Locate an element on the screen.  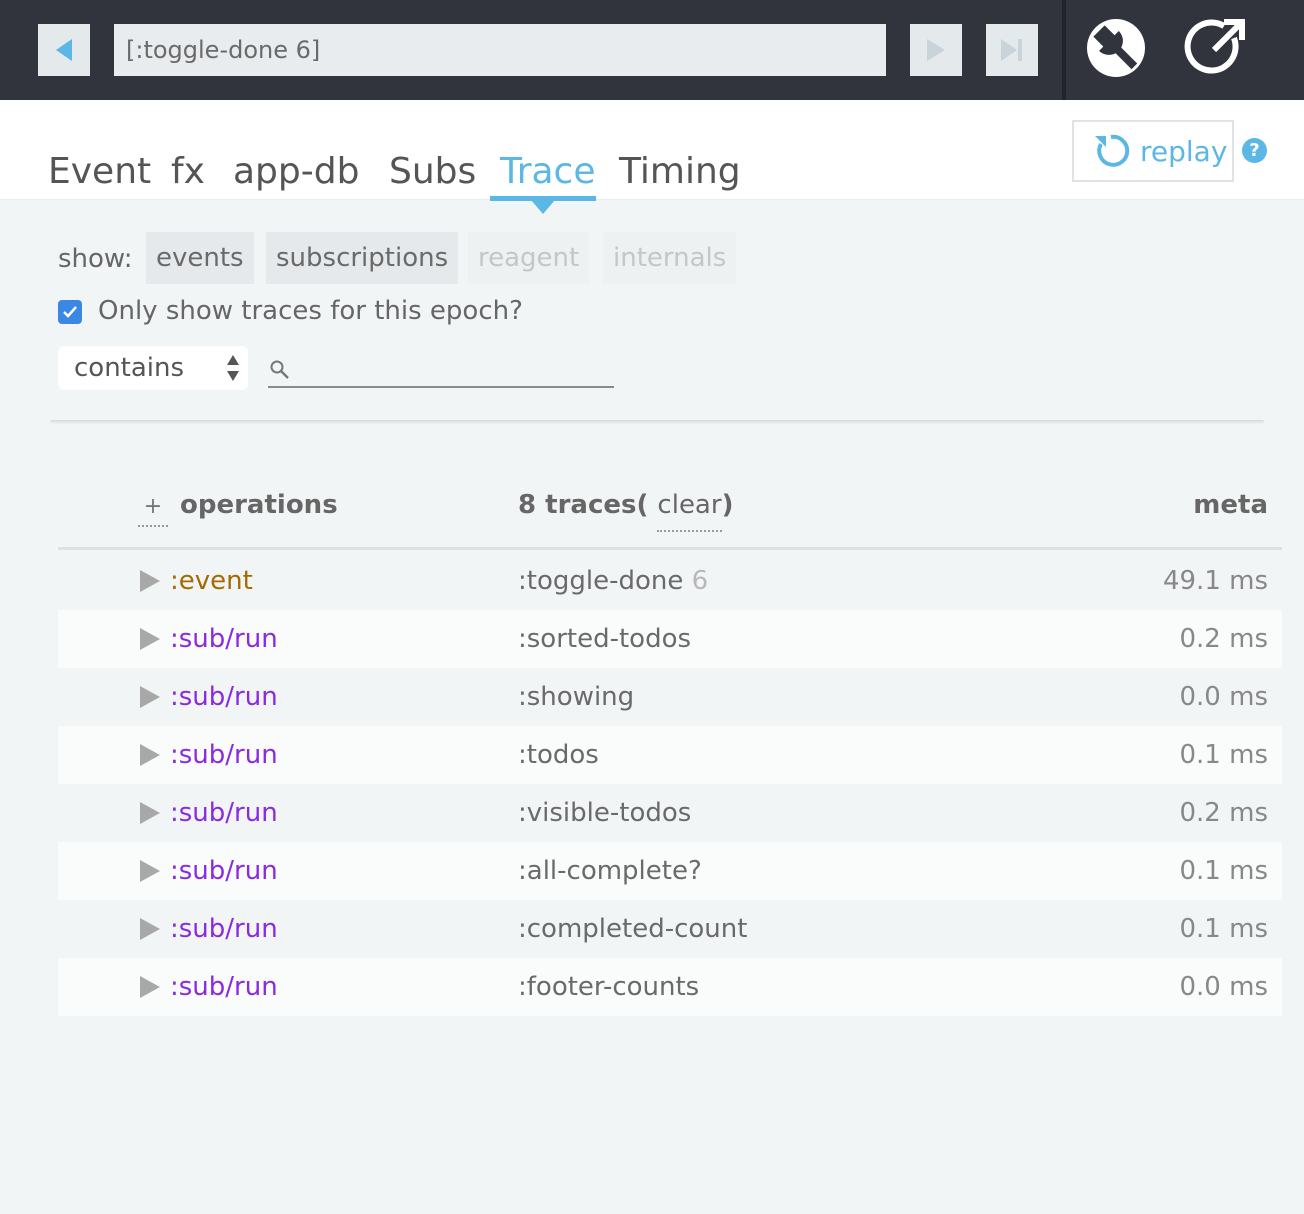
wrench-icon is located at coordinates (1116, 48).